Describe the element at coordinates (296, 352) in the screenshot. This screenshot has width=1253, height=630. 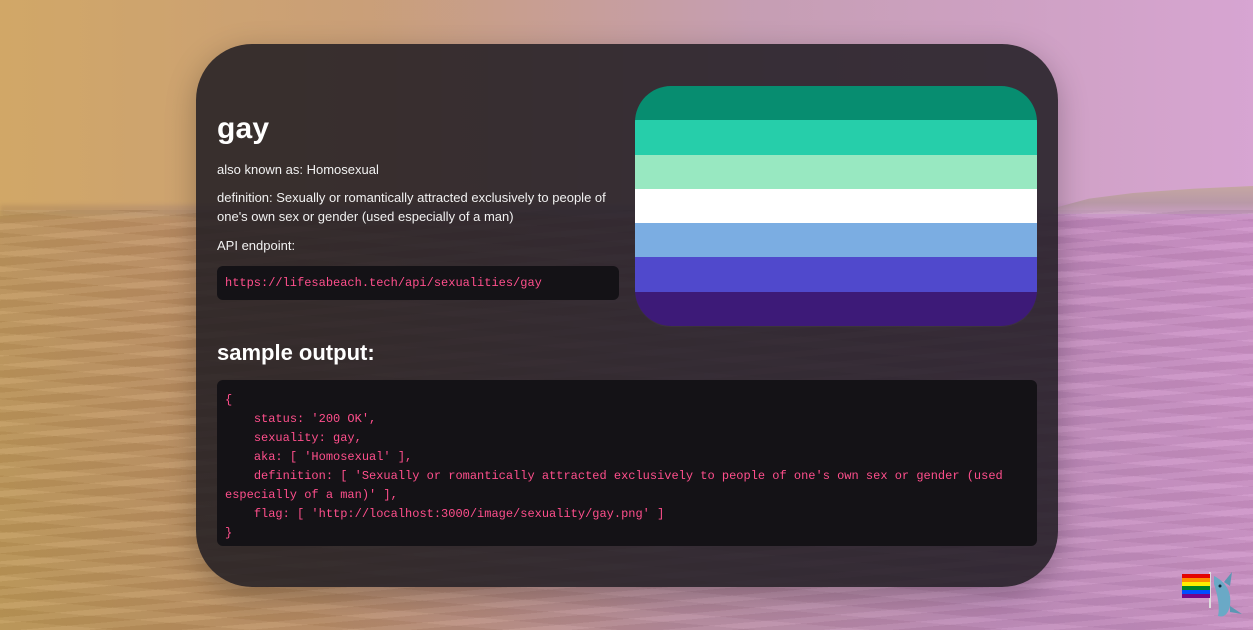
I see `sample-output-title: sample output:` at that location.